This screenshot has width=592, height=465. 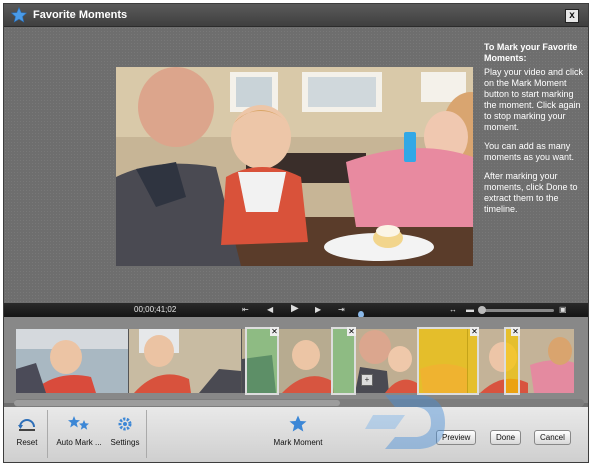 I want to click on gear-icon, so click(x=125, y=424).